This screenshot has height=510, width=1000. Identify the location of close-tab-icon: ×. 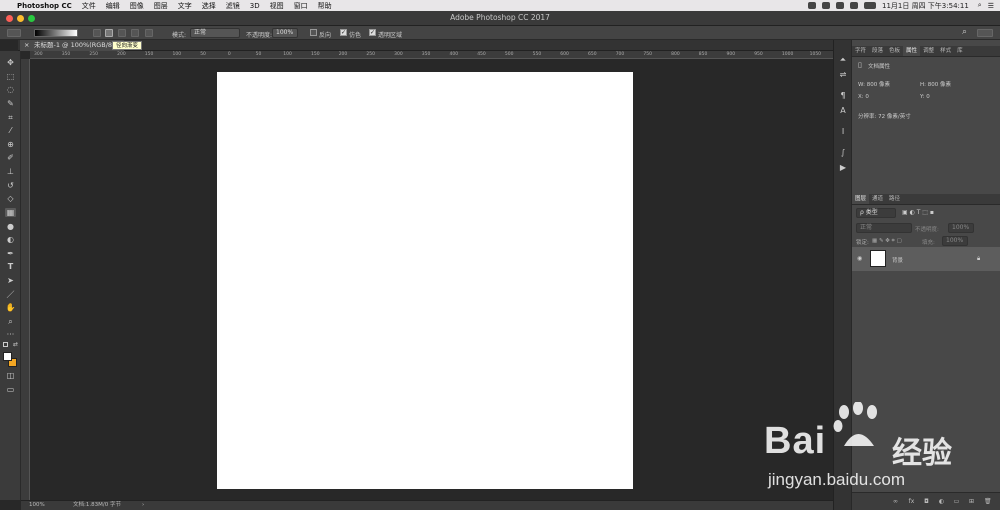
(26, 45).